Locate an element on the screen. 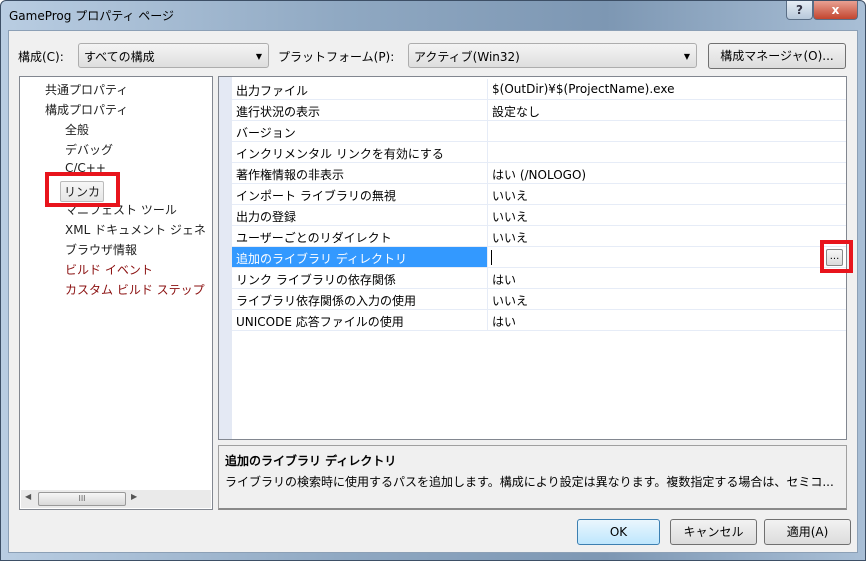 The image size is (866, 561). config-label: 構成(C): is located at coordinates (41, 57).